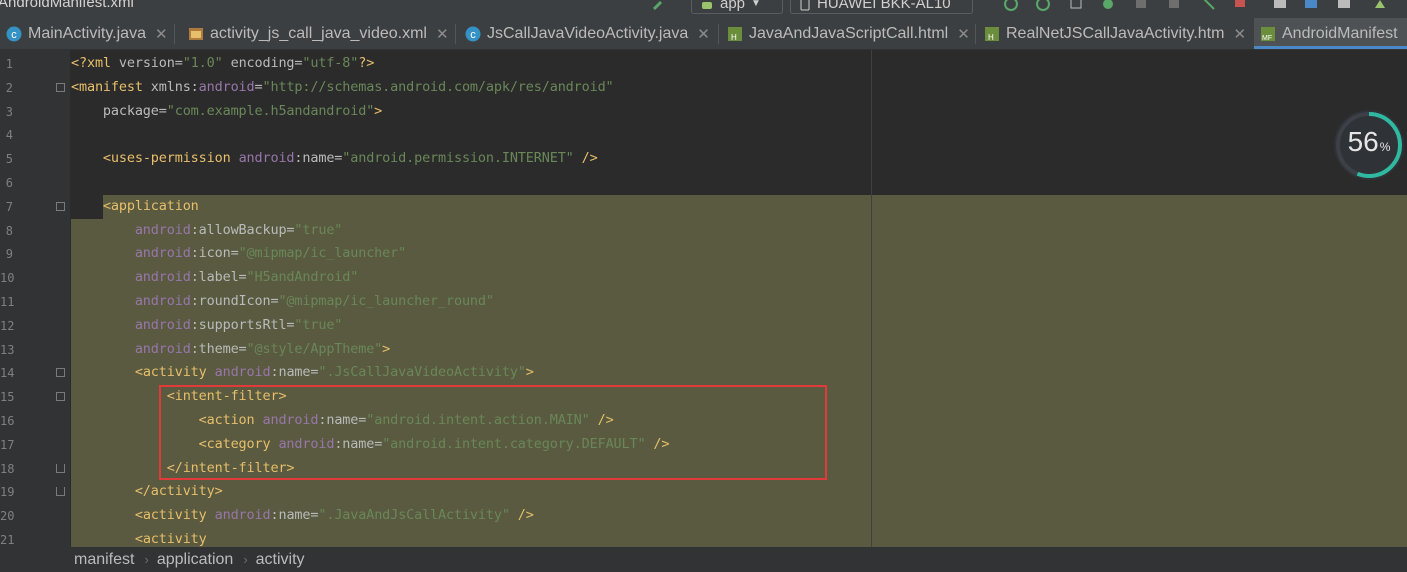 Image resolution: width=1407 pixels, height=572 pixels. Describe the element at coordinates (1174, 6) in the screenshot. I see `attach-debugger-icon` at that location.